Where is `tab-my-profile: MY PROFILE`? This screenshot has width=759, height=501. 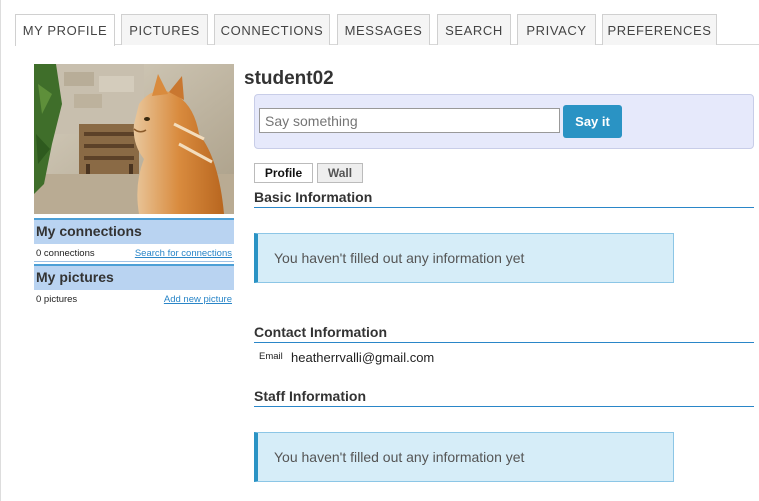 tab-my-profile: MY PROFILE is located at coordinates (65, 30).